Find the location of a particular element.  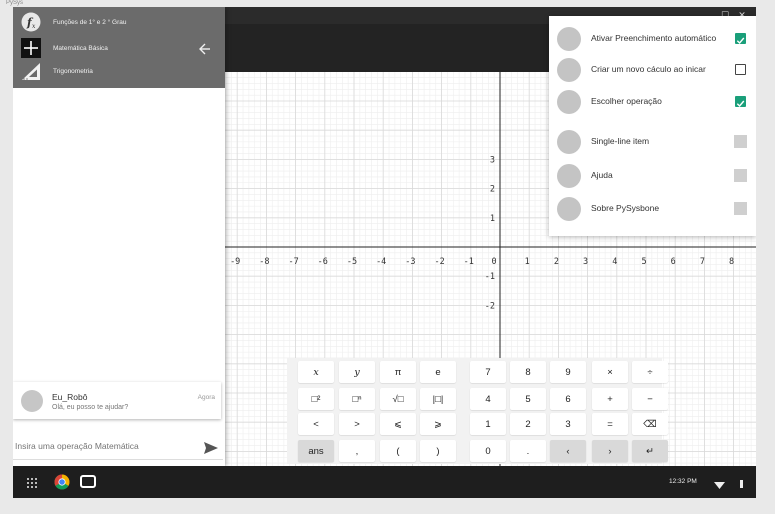

menu-item-ajuda: Ajuda is located at coordinates (652, 176).